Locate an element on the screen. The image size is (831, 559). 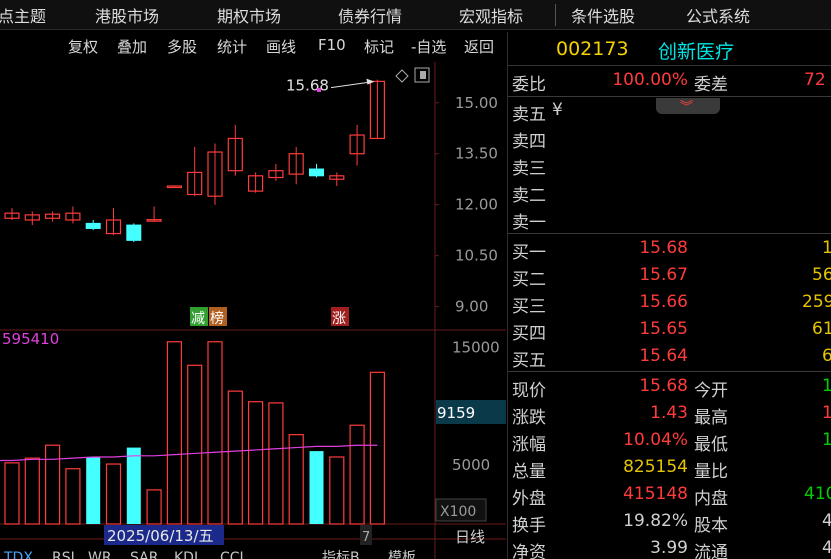
stat-label: 现价 is located at coordinates (529, 391).